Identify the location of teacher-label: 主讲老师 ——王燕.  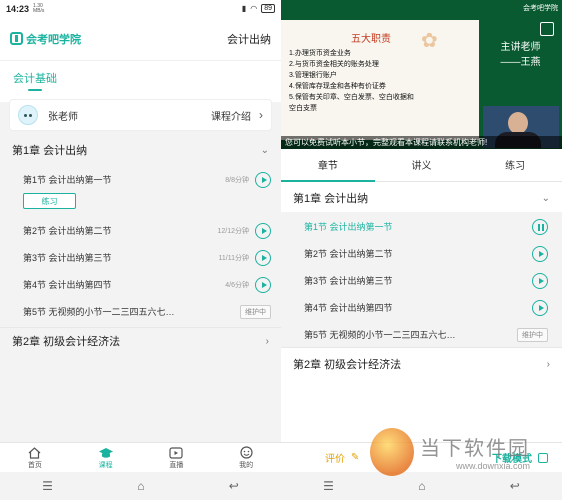
(520, 55).